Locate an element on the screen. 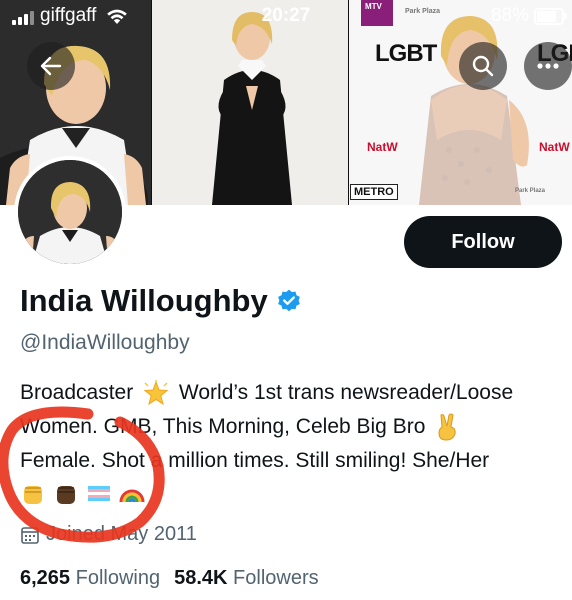 The image size is (572, 600). avatar-photo is located at coordinates (70, 212).